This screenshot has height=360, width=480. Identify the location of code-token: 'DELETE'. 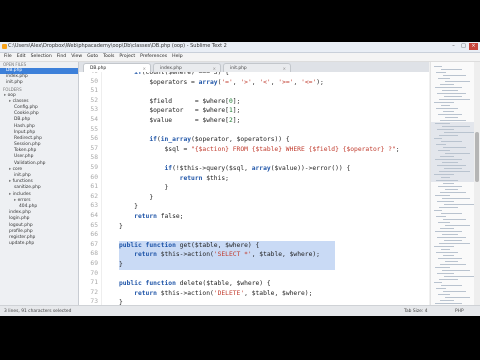
(229, 293).